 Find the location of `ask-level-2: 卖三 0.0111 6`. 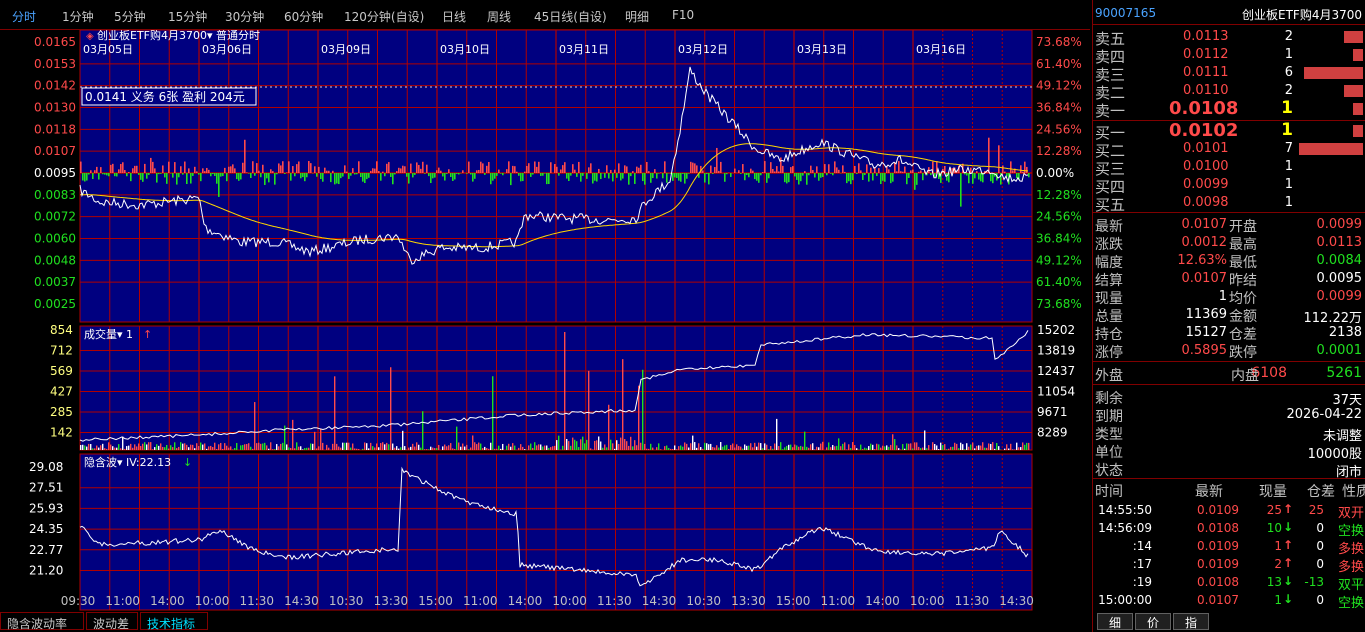

ask-level-2: 卖三 0.0111 6 is located at coordinates (1229, 74).